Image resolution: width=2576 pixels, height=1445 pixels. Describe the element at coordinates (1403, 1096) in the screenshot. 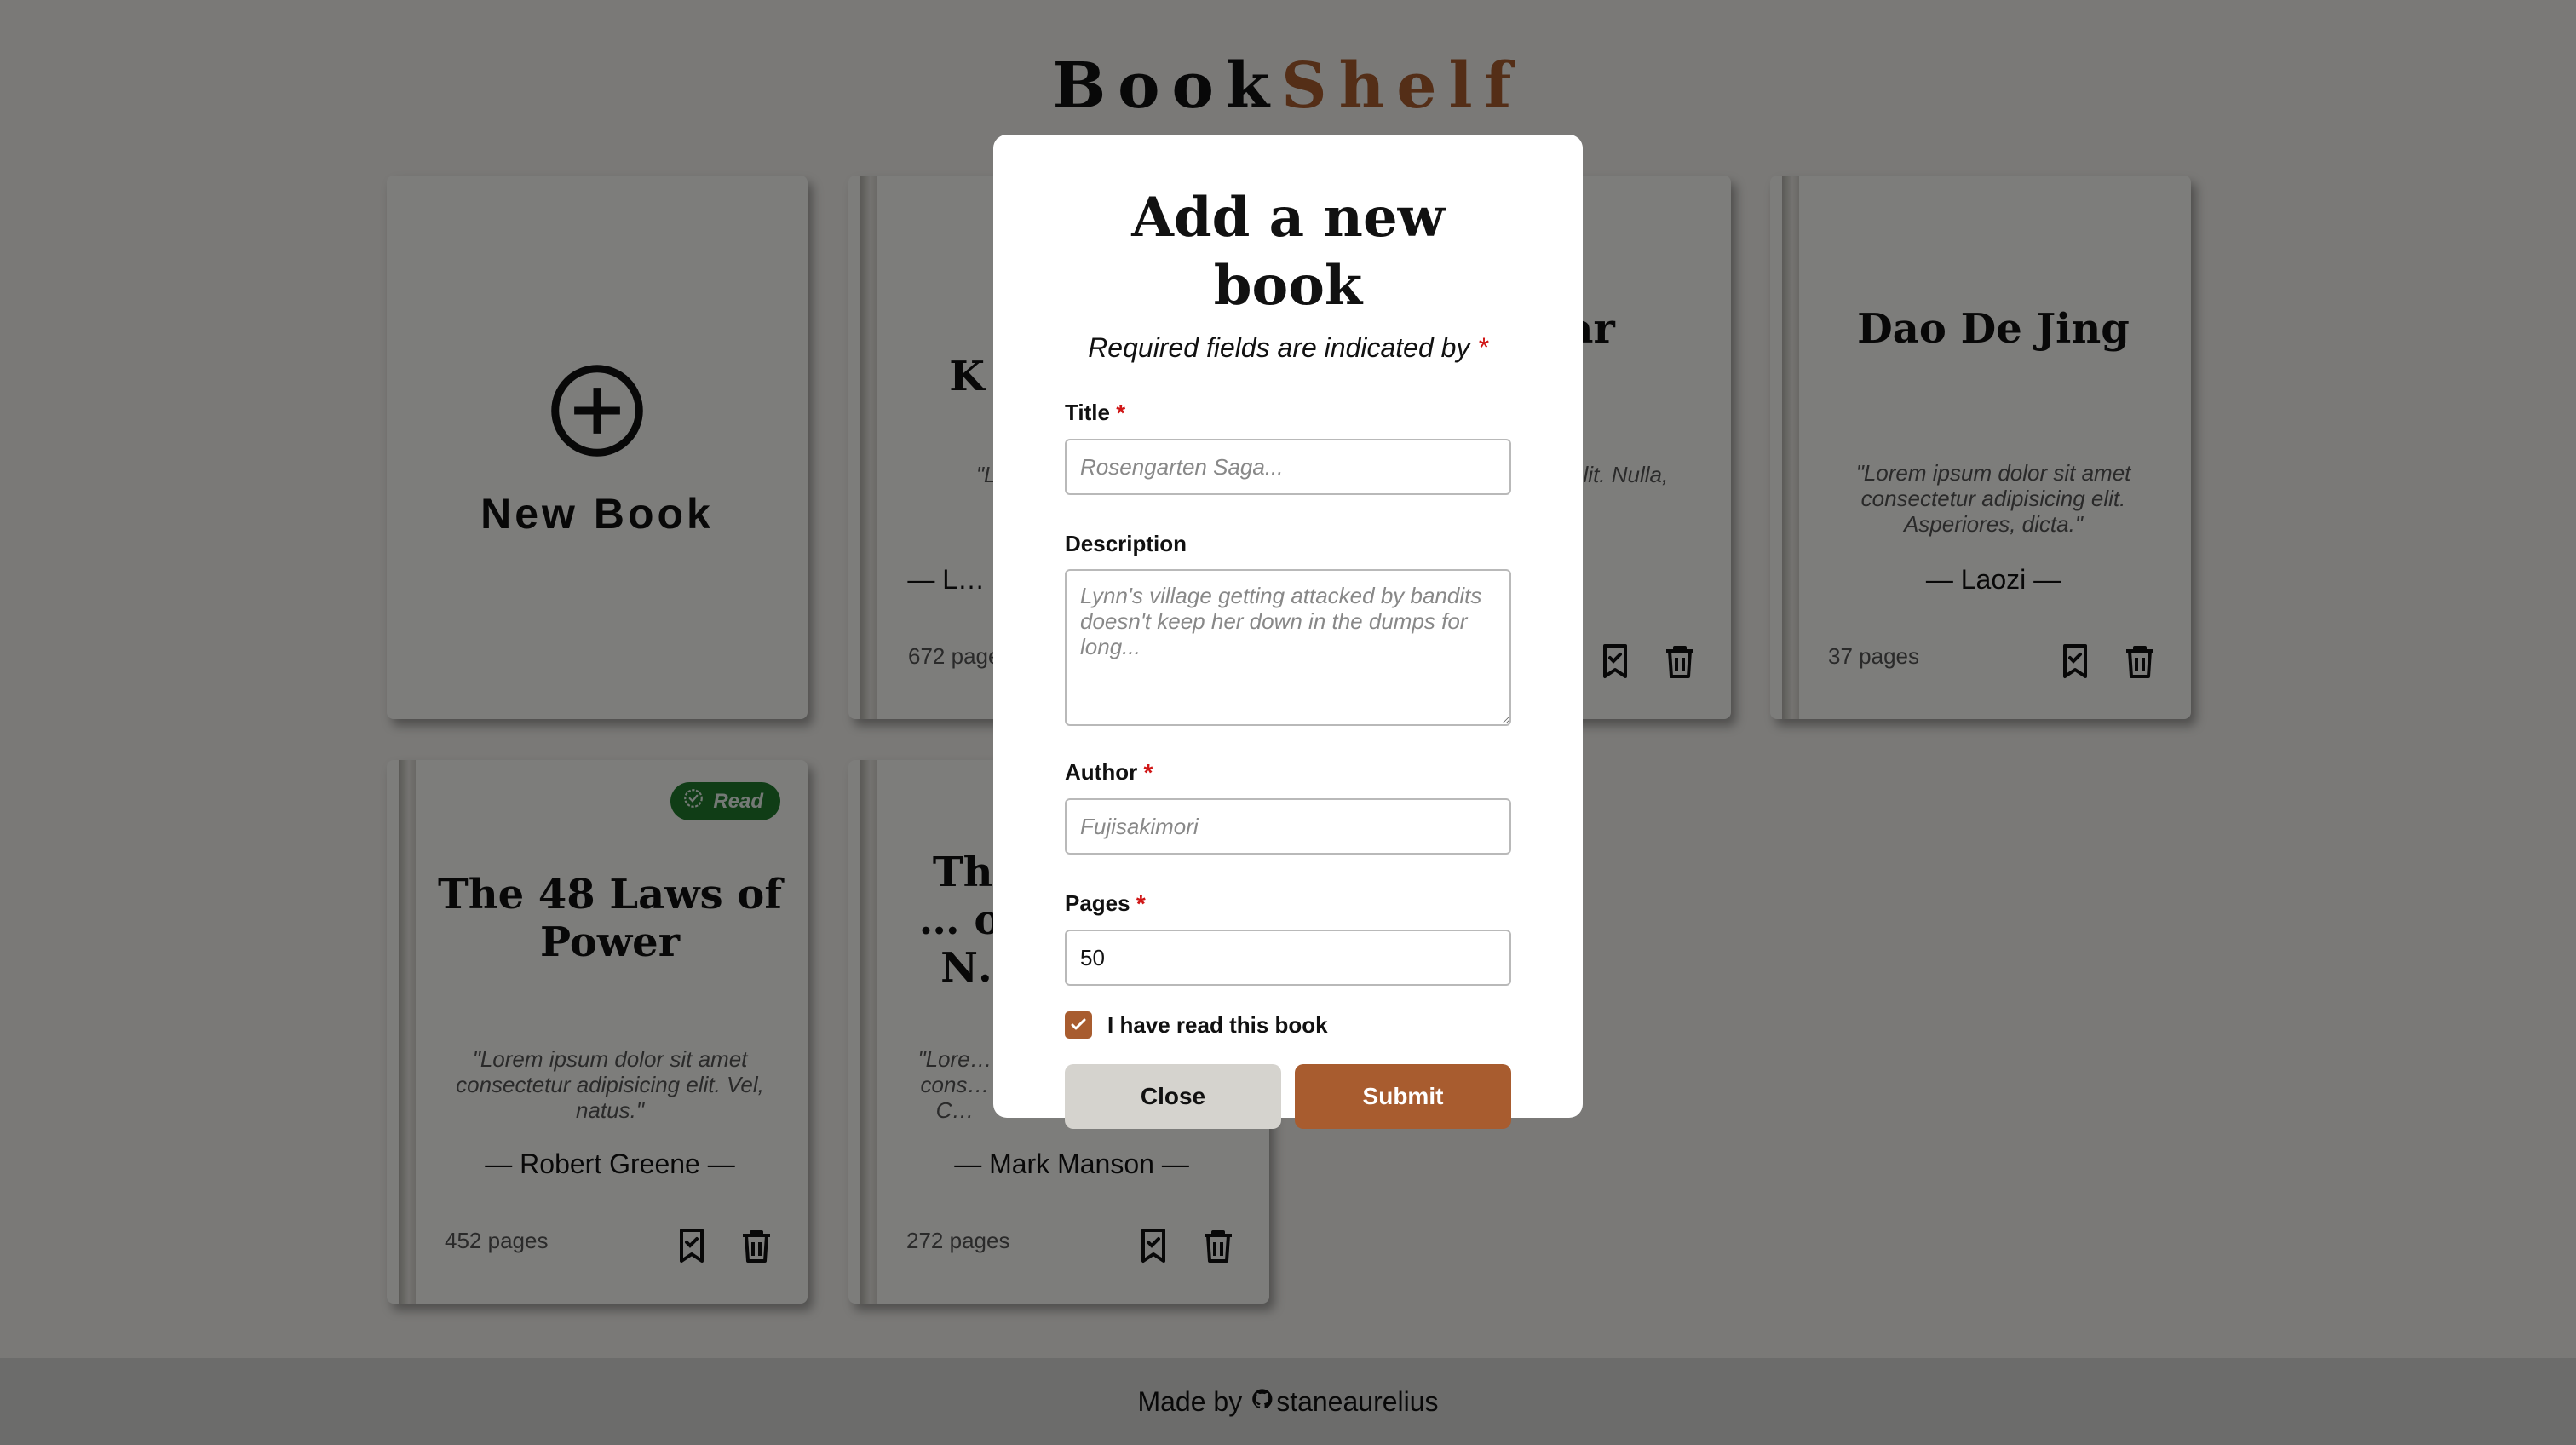

I see `submit-button: Submit` at that location.